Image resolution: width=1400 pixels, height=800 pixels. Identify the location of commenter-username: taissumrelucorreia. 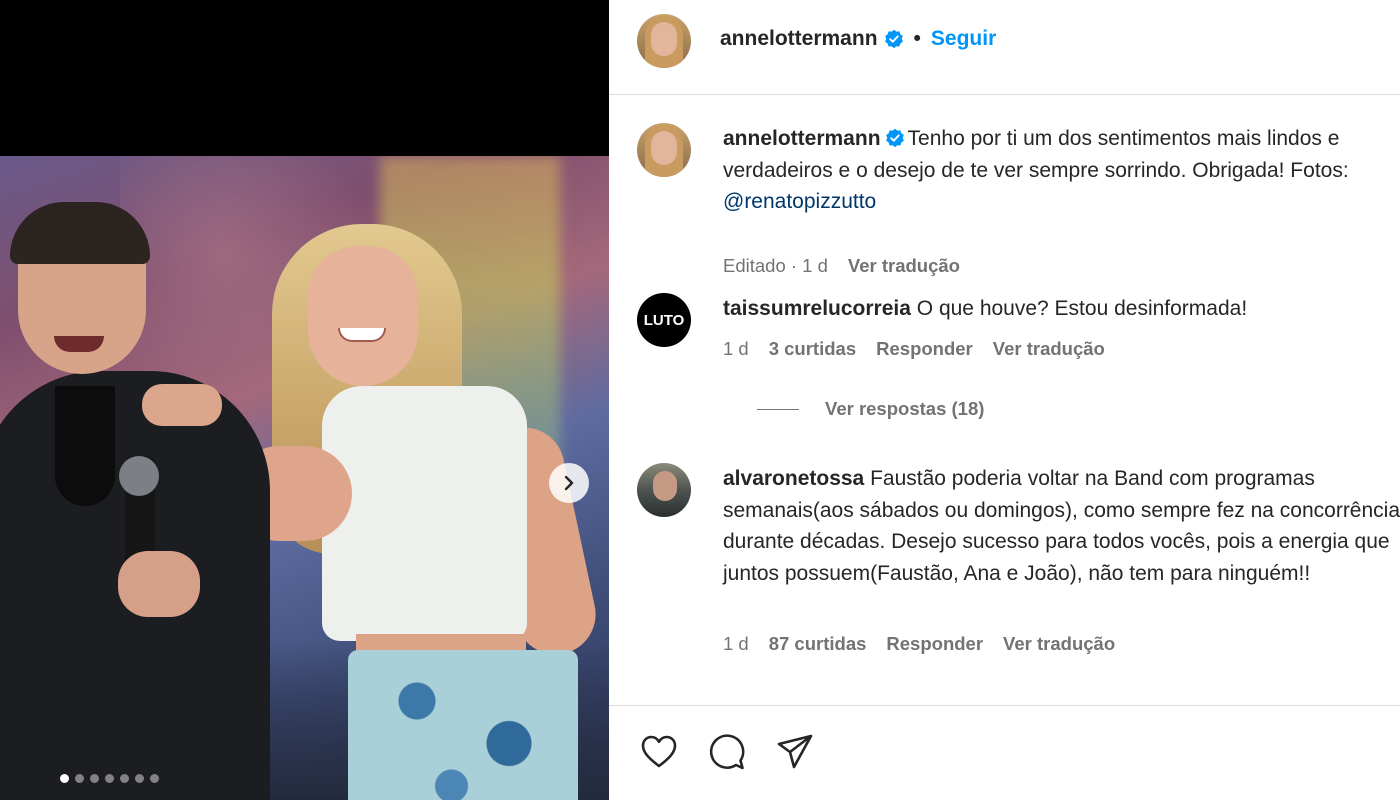
(817, 308).